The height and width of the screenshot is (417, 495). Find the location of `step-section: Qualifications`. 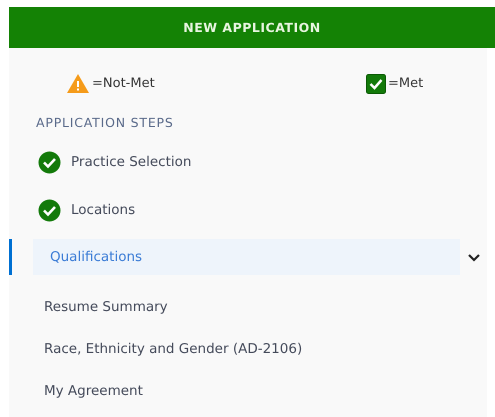

step-section: Qualifications is located at coordinates (246, 257).